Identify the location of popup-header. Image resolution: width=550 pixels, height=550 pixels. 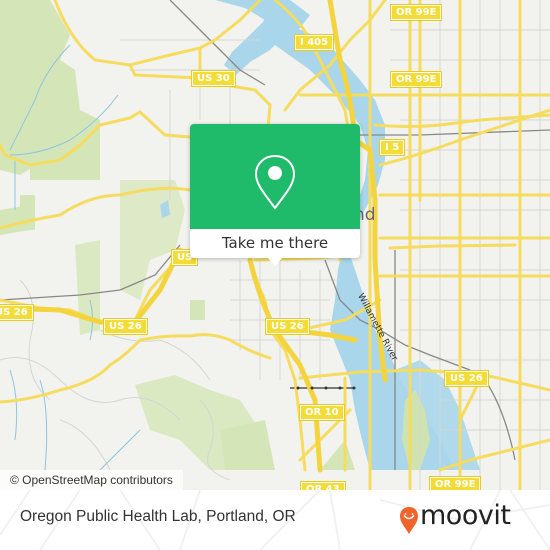
(275, 176).